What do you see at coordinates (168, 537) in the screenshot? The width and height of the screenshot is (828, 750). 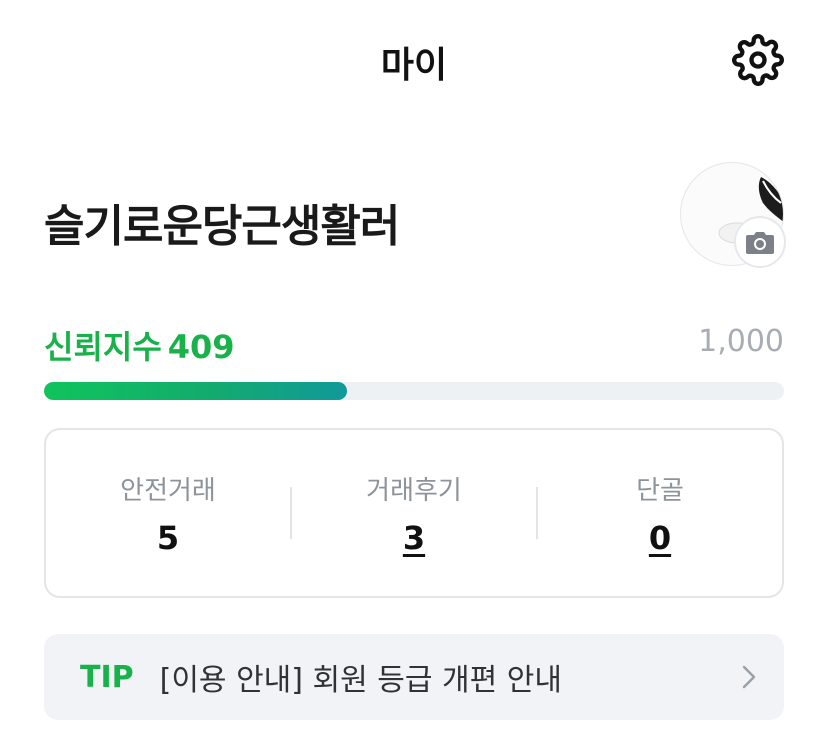 I see `stat-value: 5` at bounding box center [168, 537].